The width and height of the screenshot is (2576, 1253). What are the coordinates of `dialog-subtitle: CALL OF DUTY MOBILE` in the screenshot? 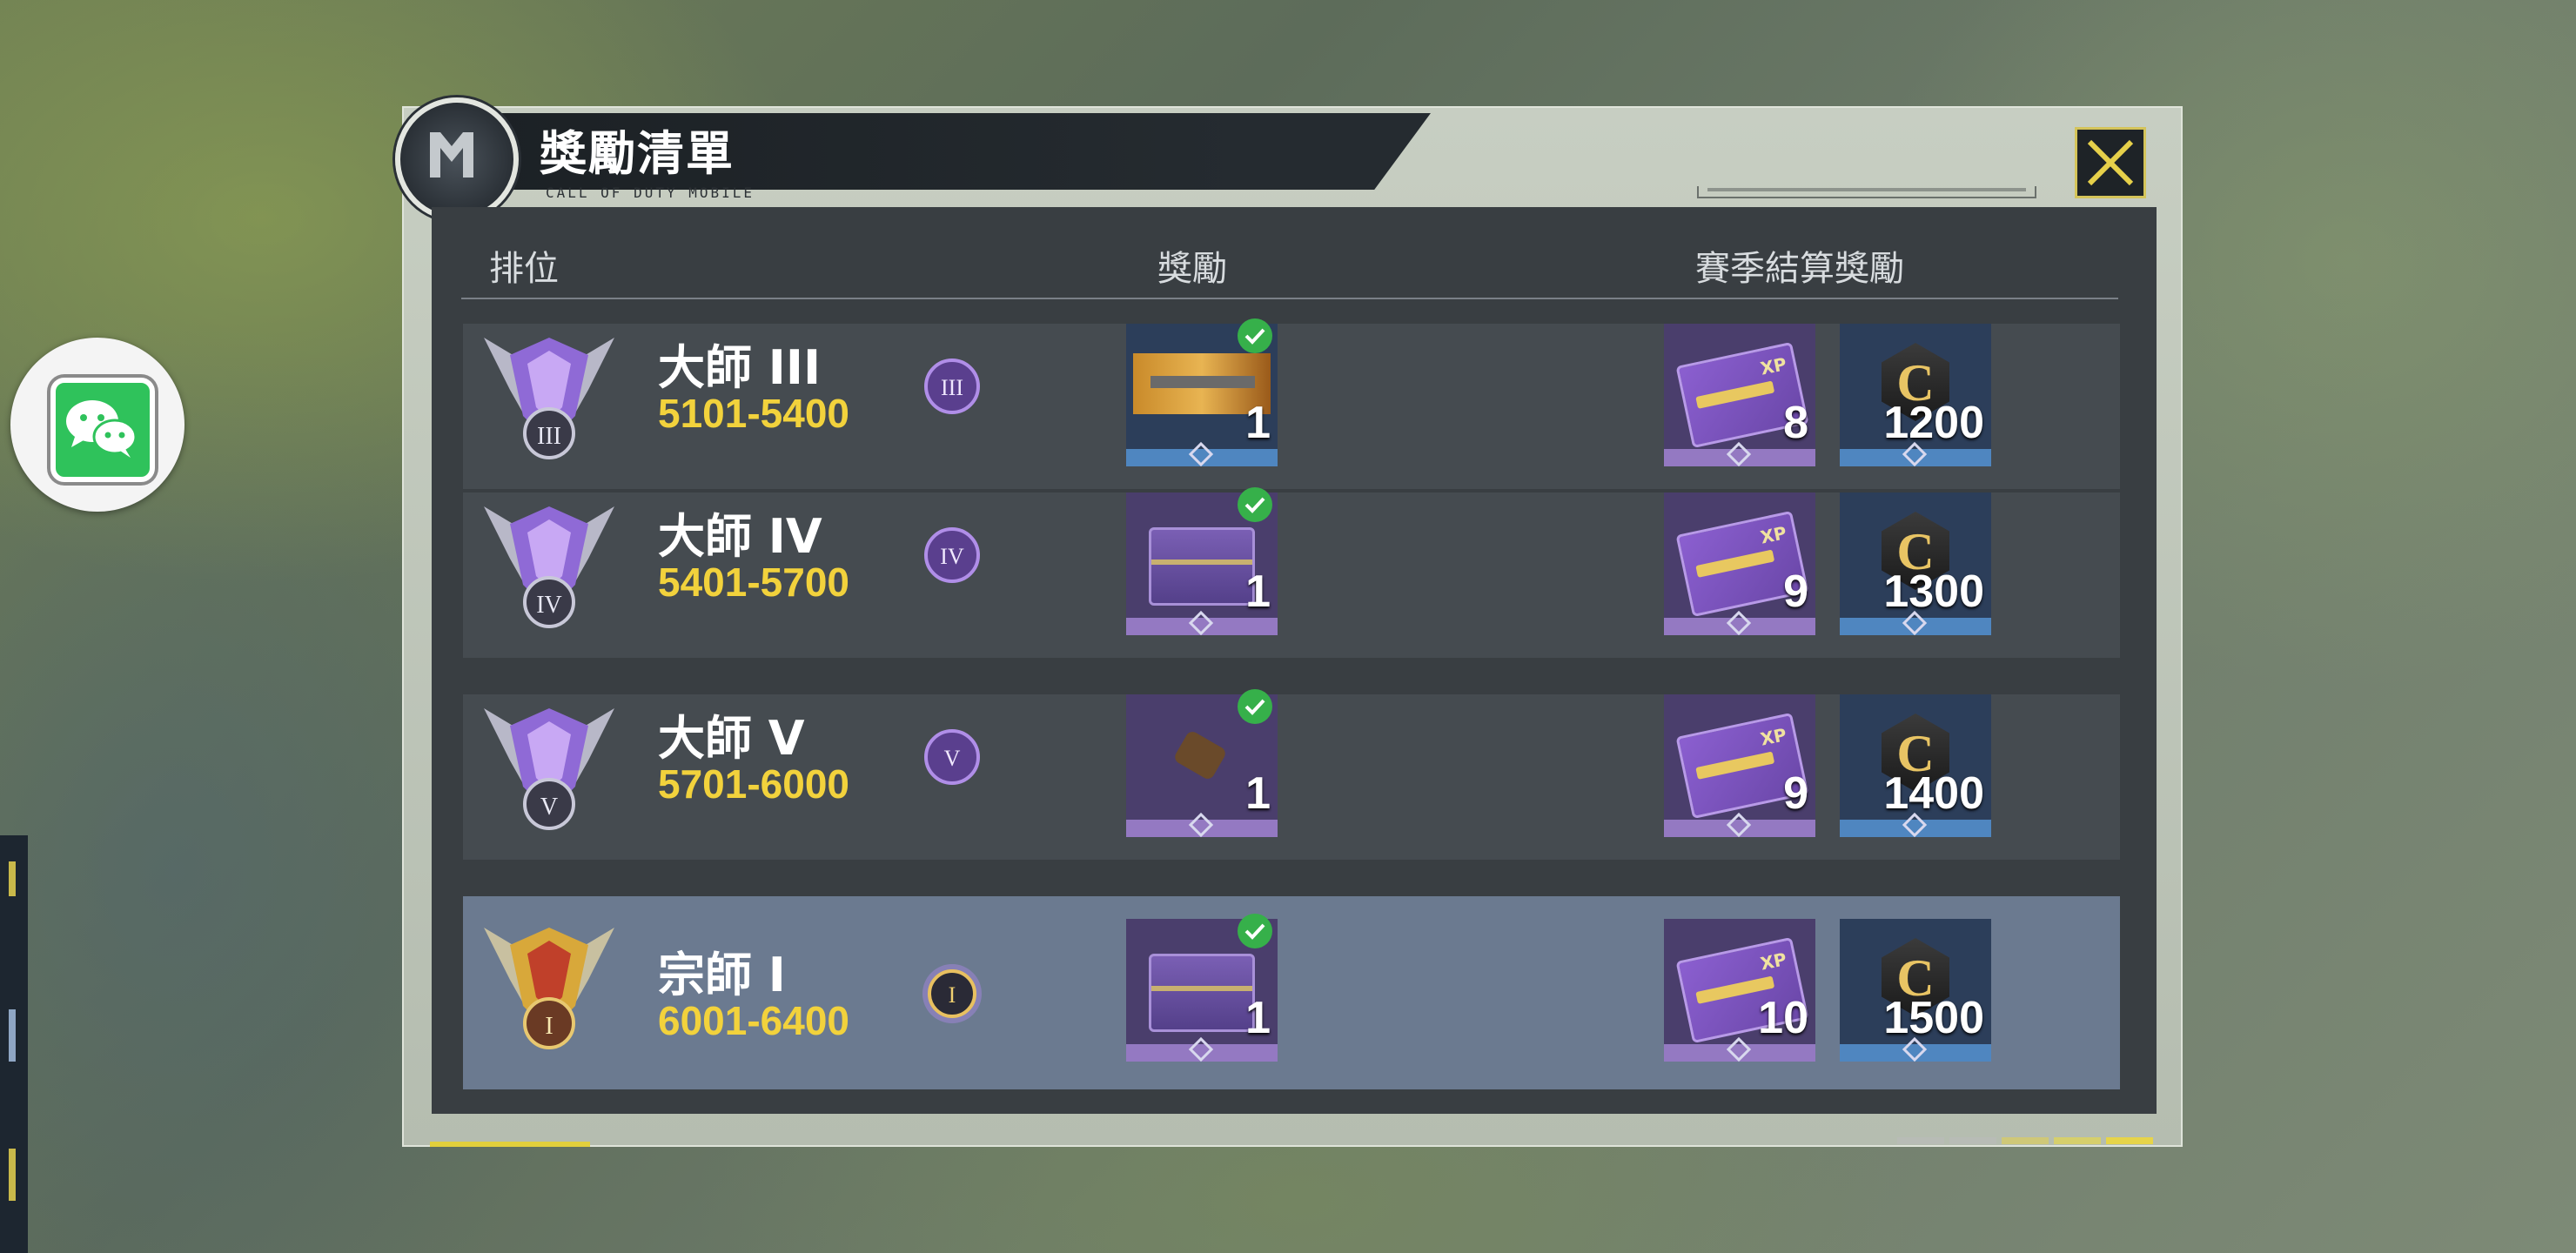 It's located at (651, 192).